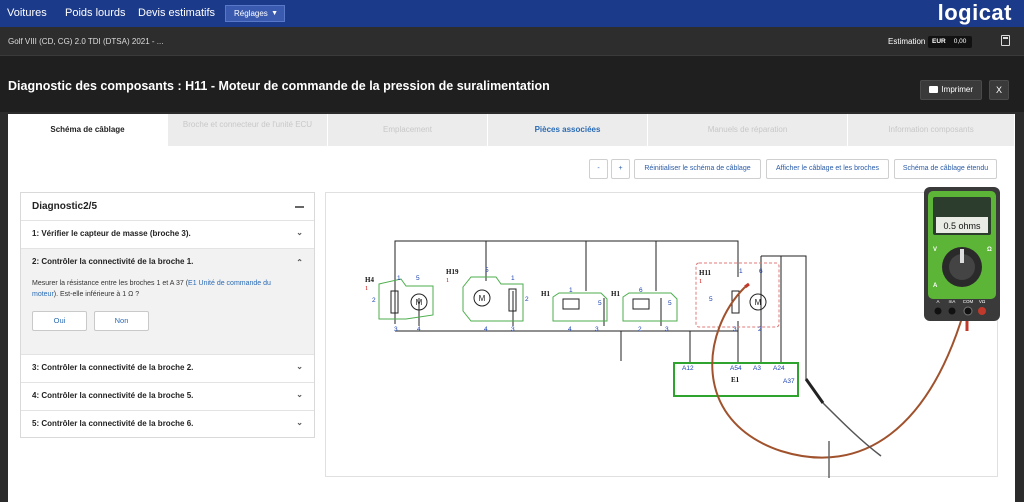  I want to click on extended-schema-button: Schéma de câblage étendu, so click(945, 169).